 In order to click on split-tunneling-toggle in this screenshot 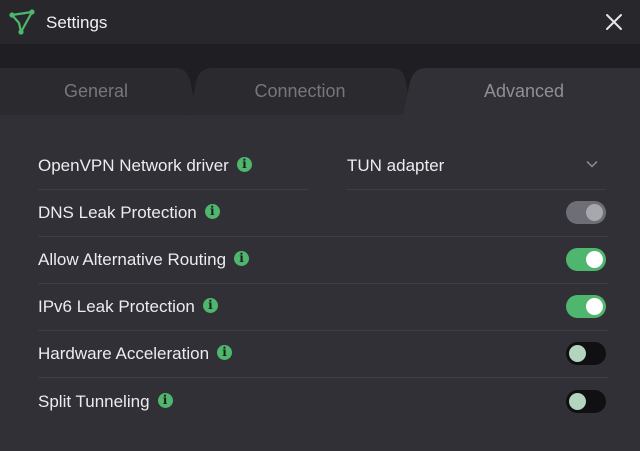, I will do `click(586, 401)`.